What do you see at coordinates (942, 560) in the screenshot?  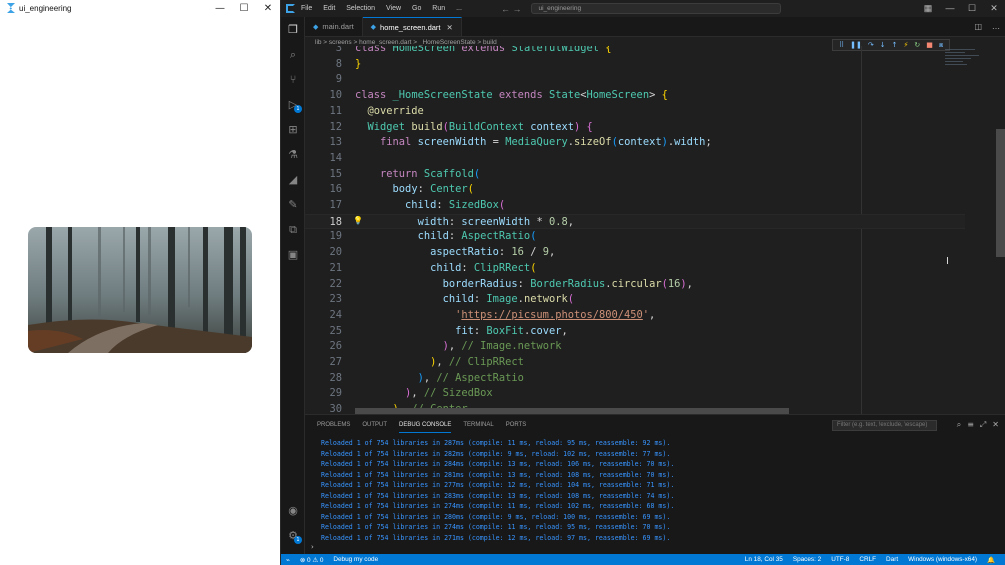 I see `device-selector: Windows (windows-x64)` at bounding box center [942, 560].